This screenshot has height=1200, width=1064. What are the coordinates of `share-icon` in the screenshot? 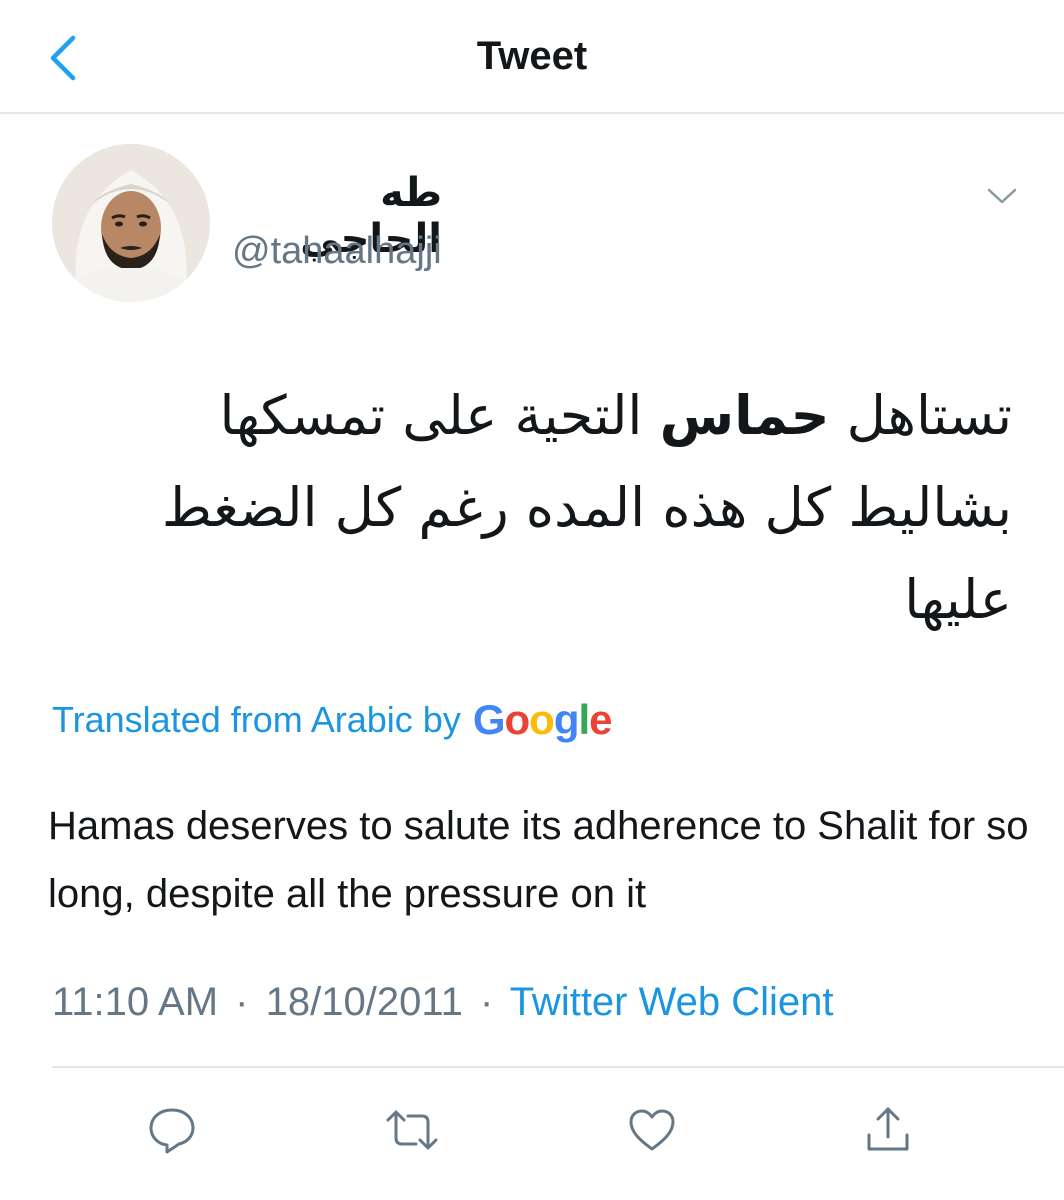 It's located at (888, 1129).